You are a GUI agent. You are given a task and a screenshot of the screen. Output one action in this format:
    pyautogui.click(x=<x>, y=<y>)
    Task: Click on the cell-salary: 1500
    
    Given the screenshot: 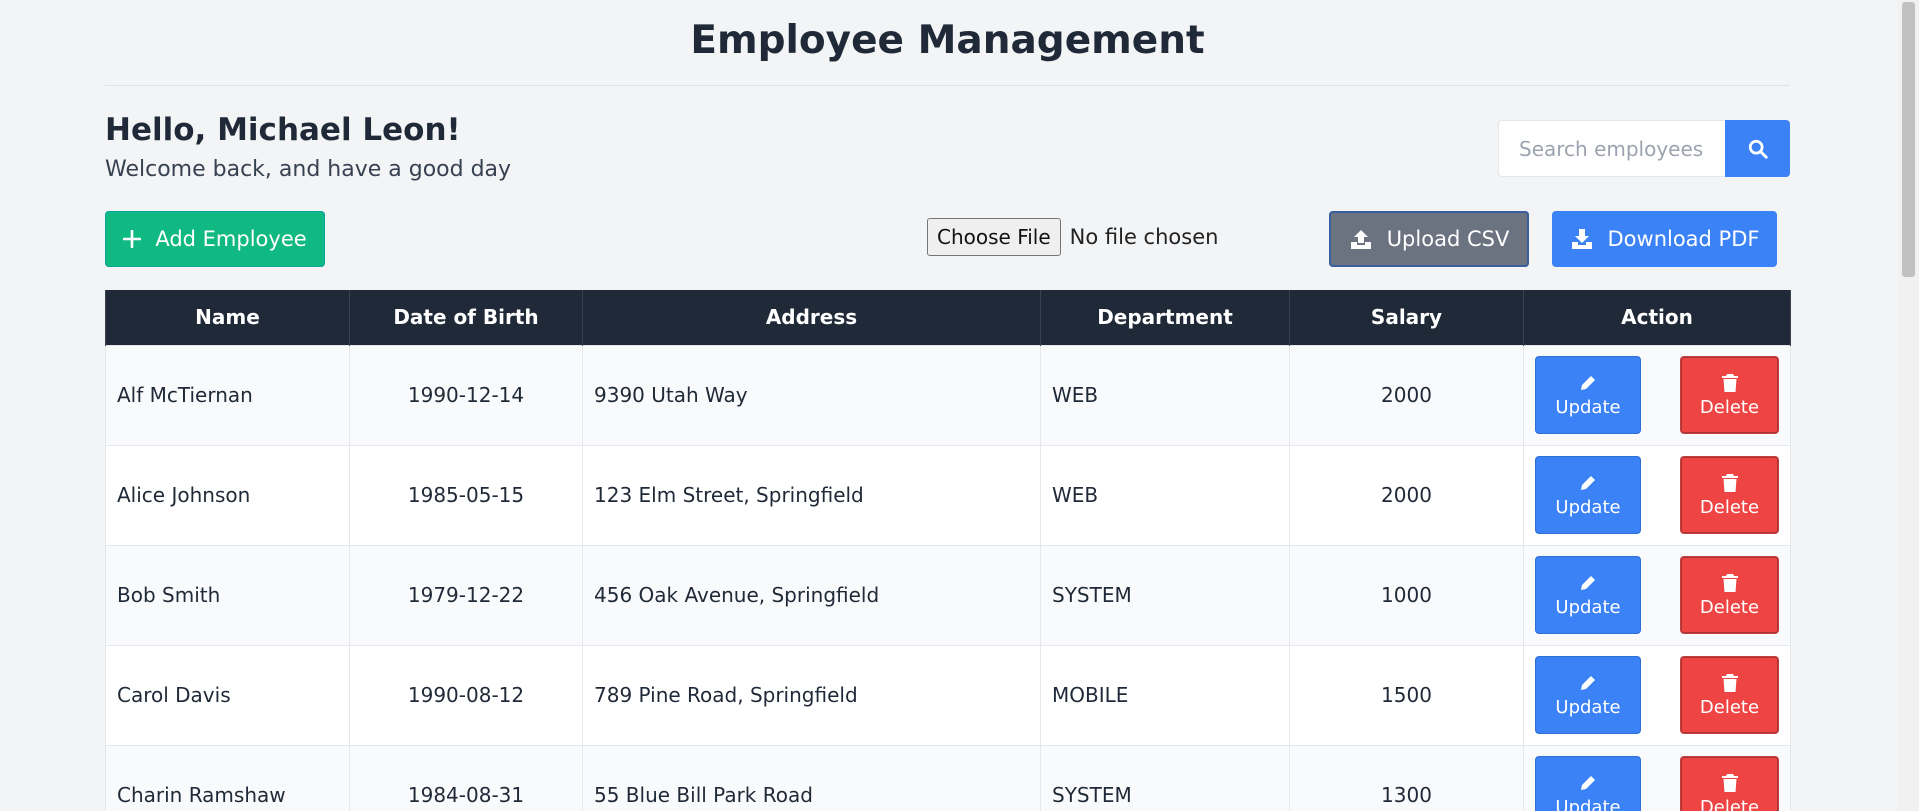 What is the action you would take?
    pyautogui.click(x=1406, y=695)
    